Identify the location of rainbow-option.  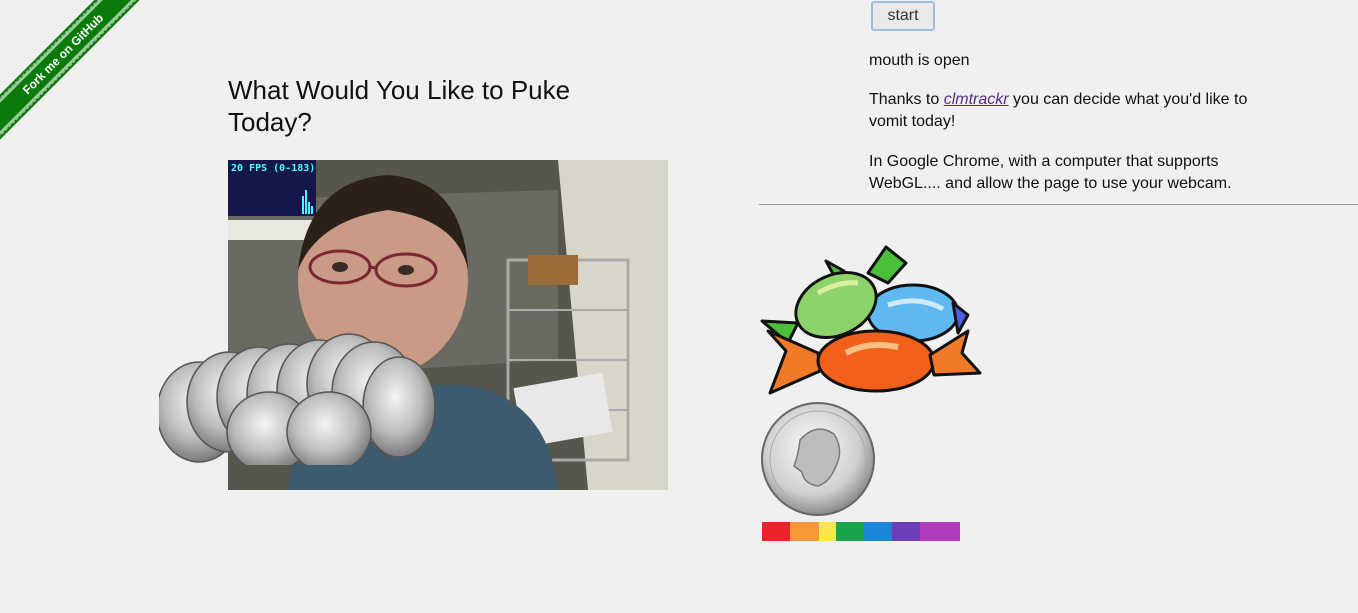
(861, 531).